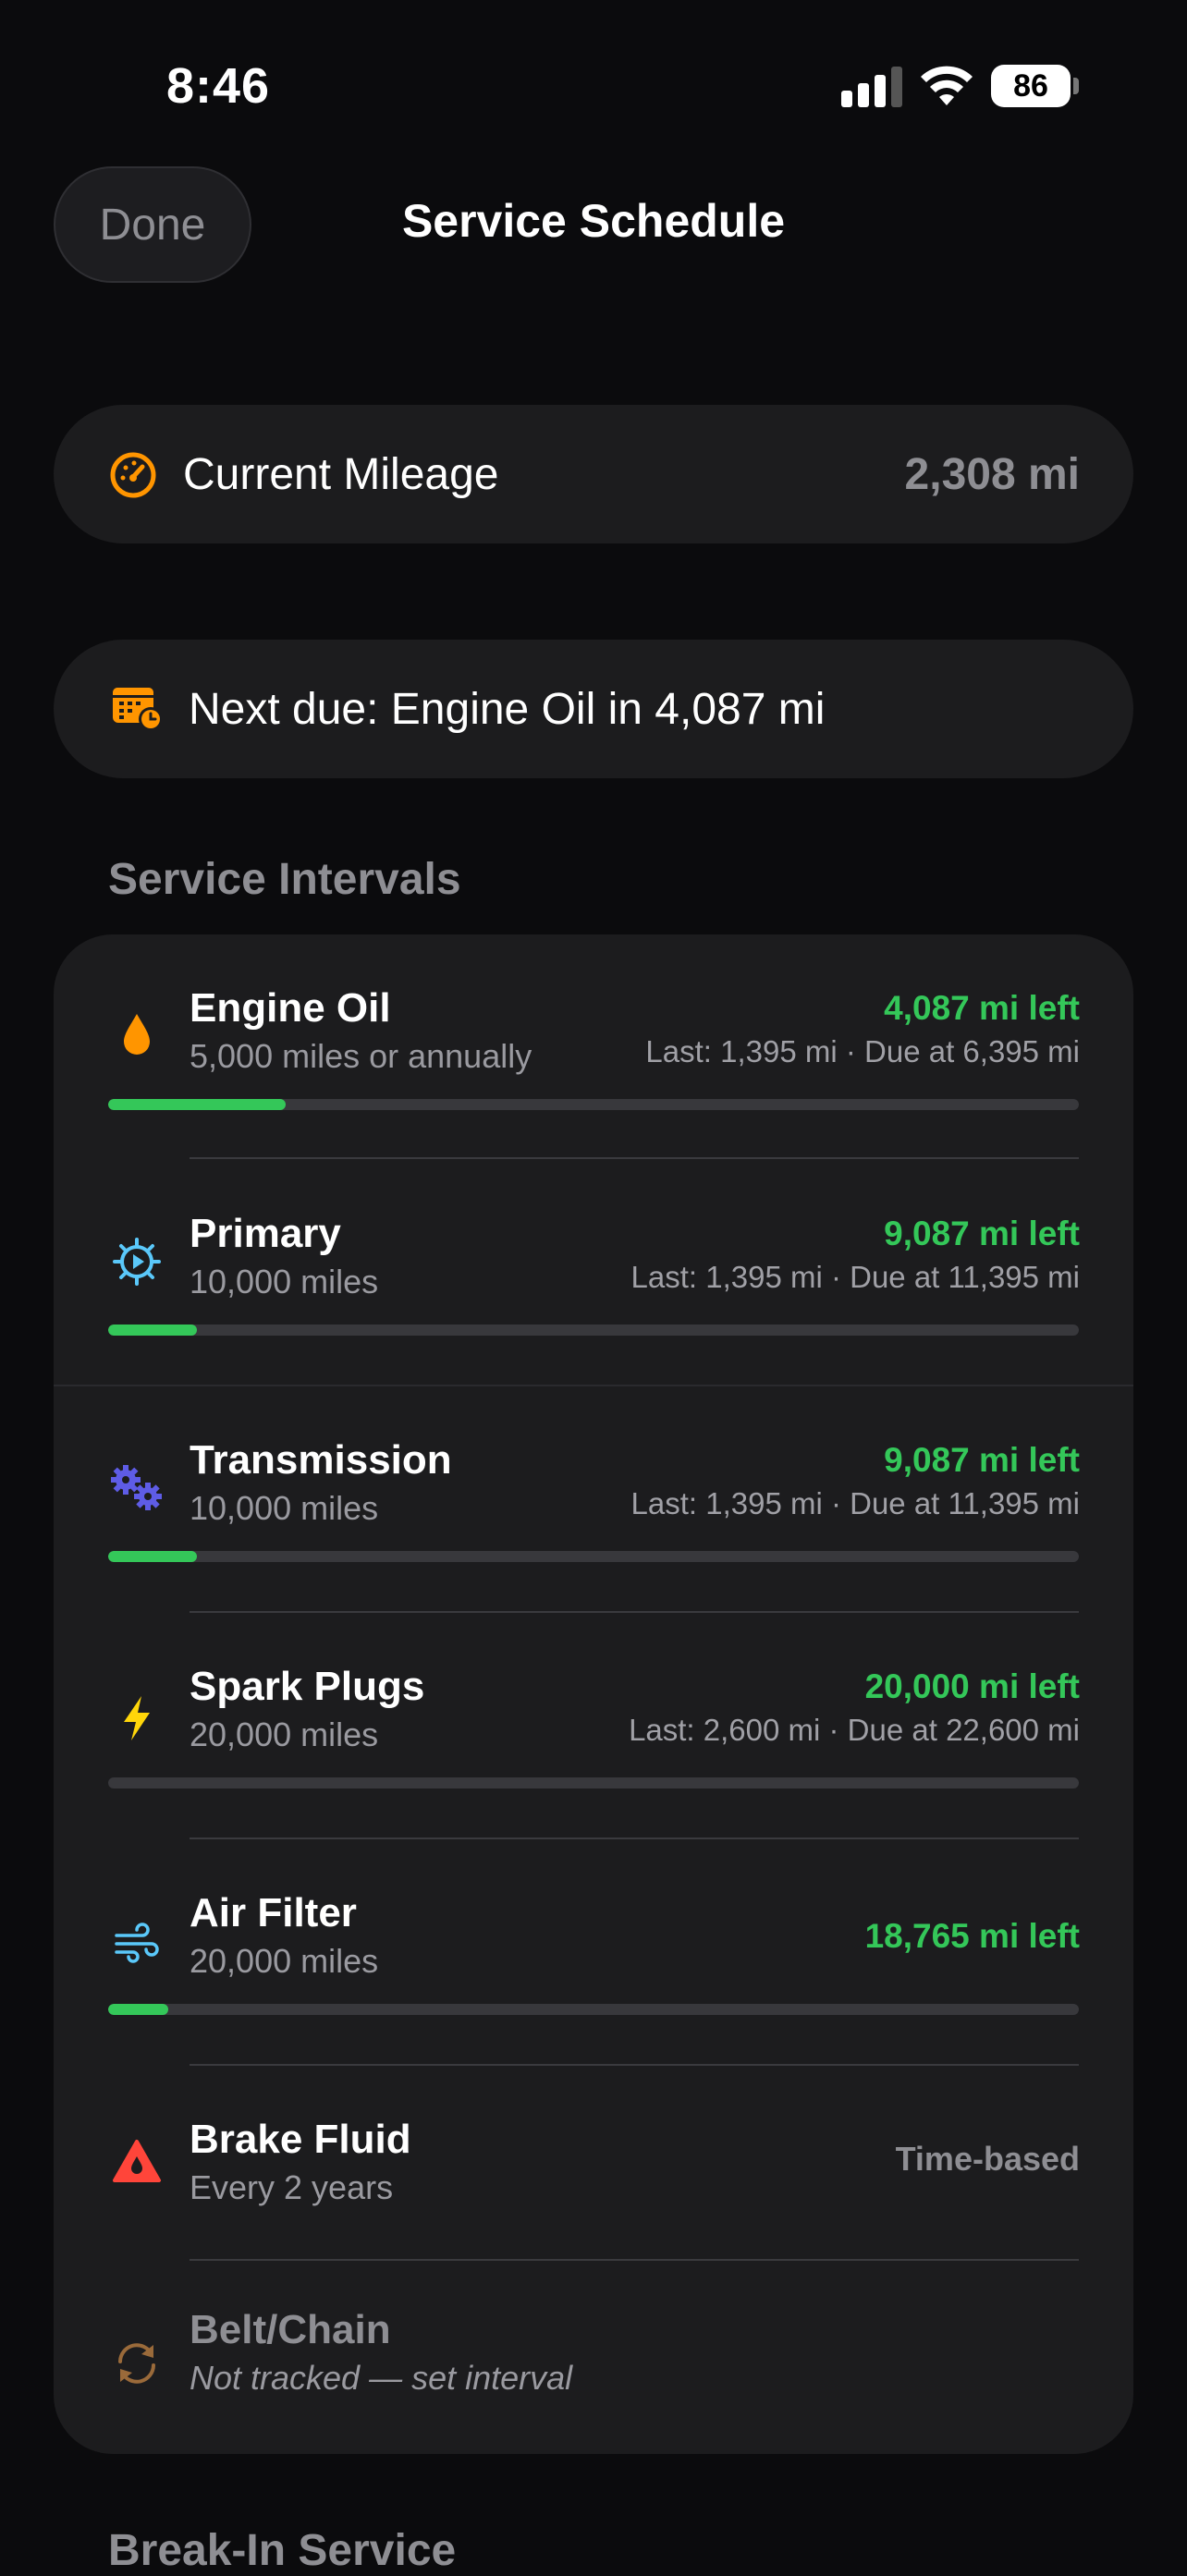 The height and width of the screenshot is (2576, 1187). What do you see at coordinates (137, 2161) in the screenshot?
I see `warning-drop-icon` at bounding box center [137, 2161].